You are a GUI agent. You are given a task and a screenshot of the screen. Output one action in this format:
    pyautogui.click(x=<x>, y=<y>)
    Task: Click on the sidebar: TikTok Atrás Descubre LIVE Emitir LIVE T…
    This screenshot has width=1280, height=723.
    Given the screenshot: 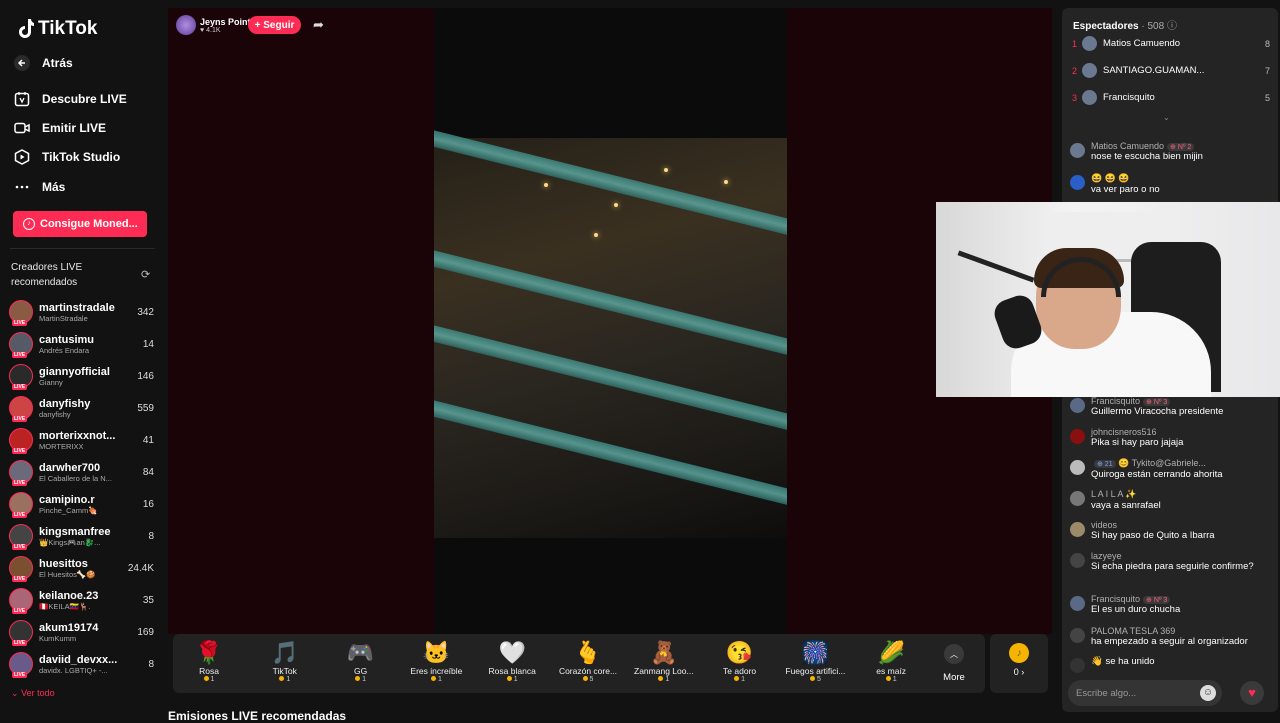 What is the action you would take?
    pyautogui.click(x=80, y=360)
    